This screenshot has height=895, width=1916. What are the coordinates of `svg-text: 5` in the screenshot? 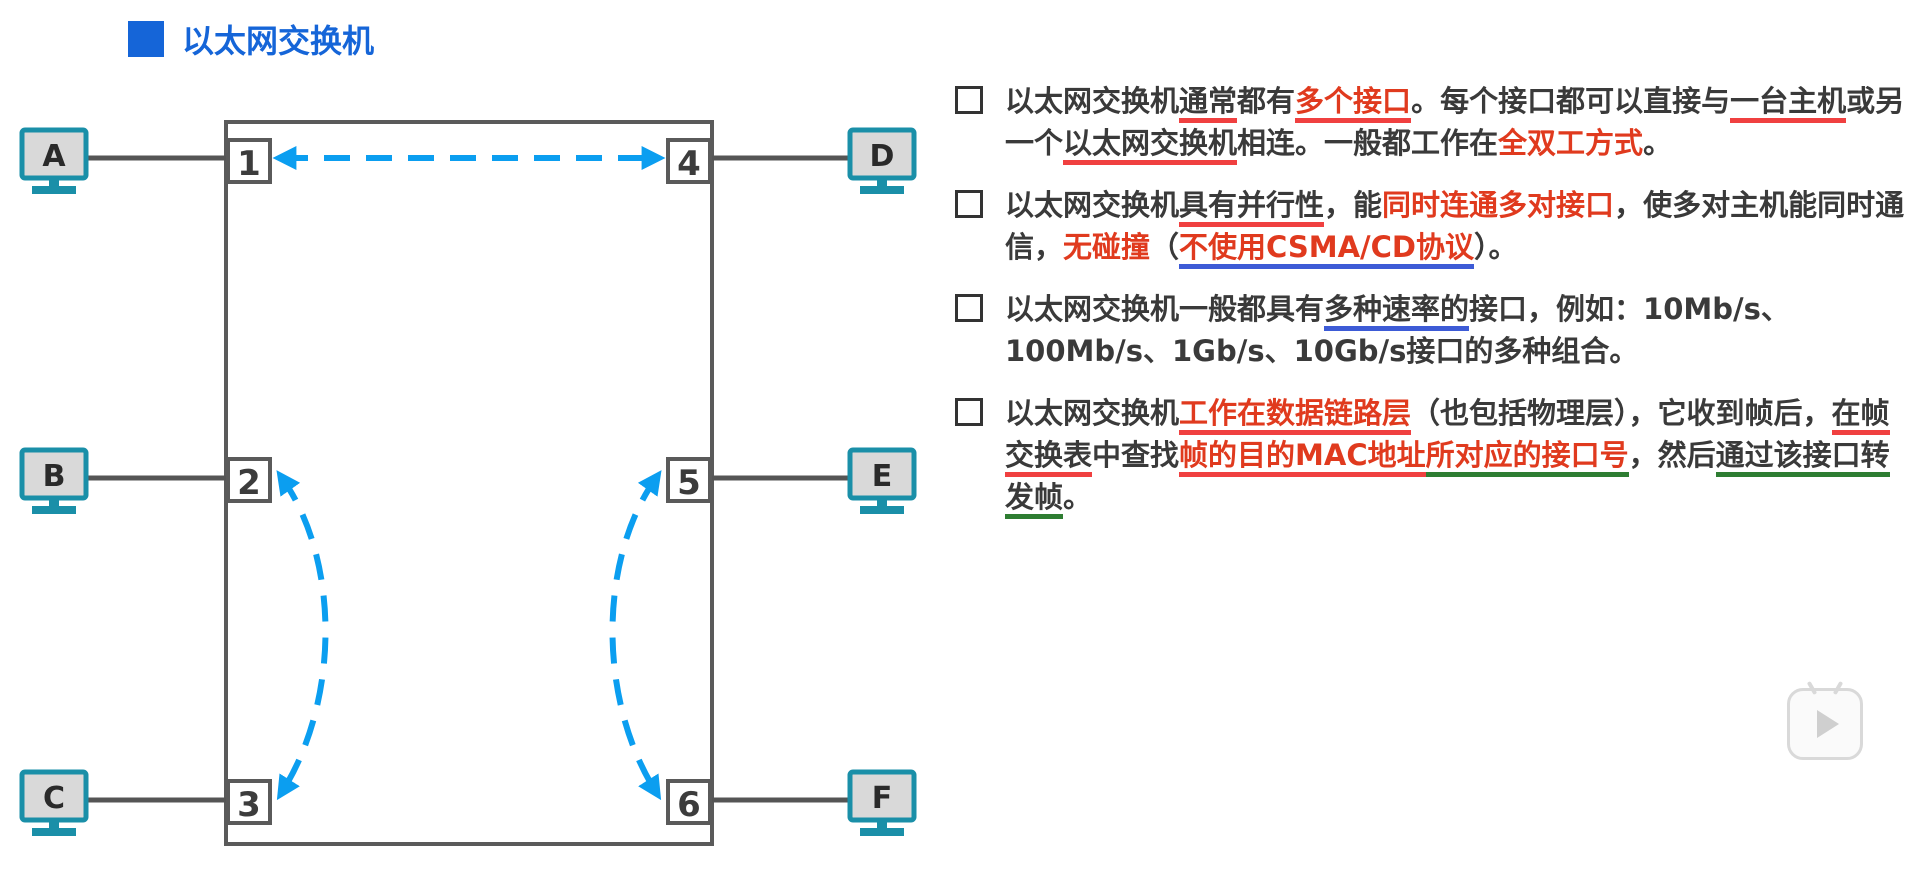 It's located at (689, 483).